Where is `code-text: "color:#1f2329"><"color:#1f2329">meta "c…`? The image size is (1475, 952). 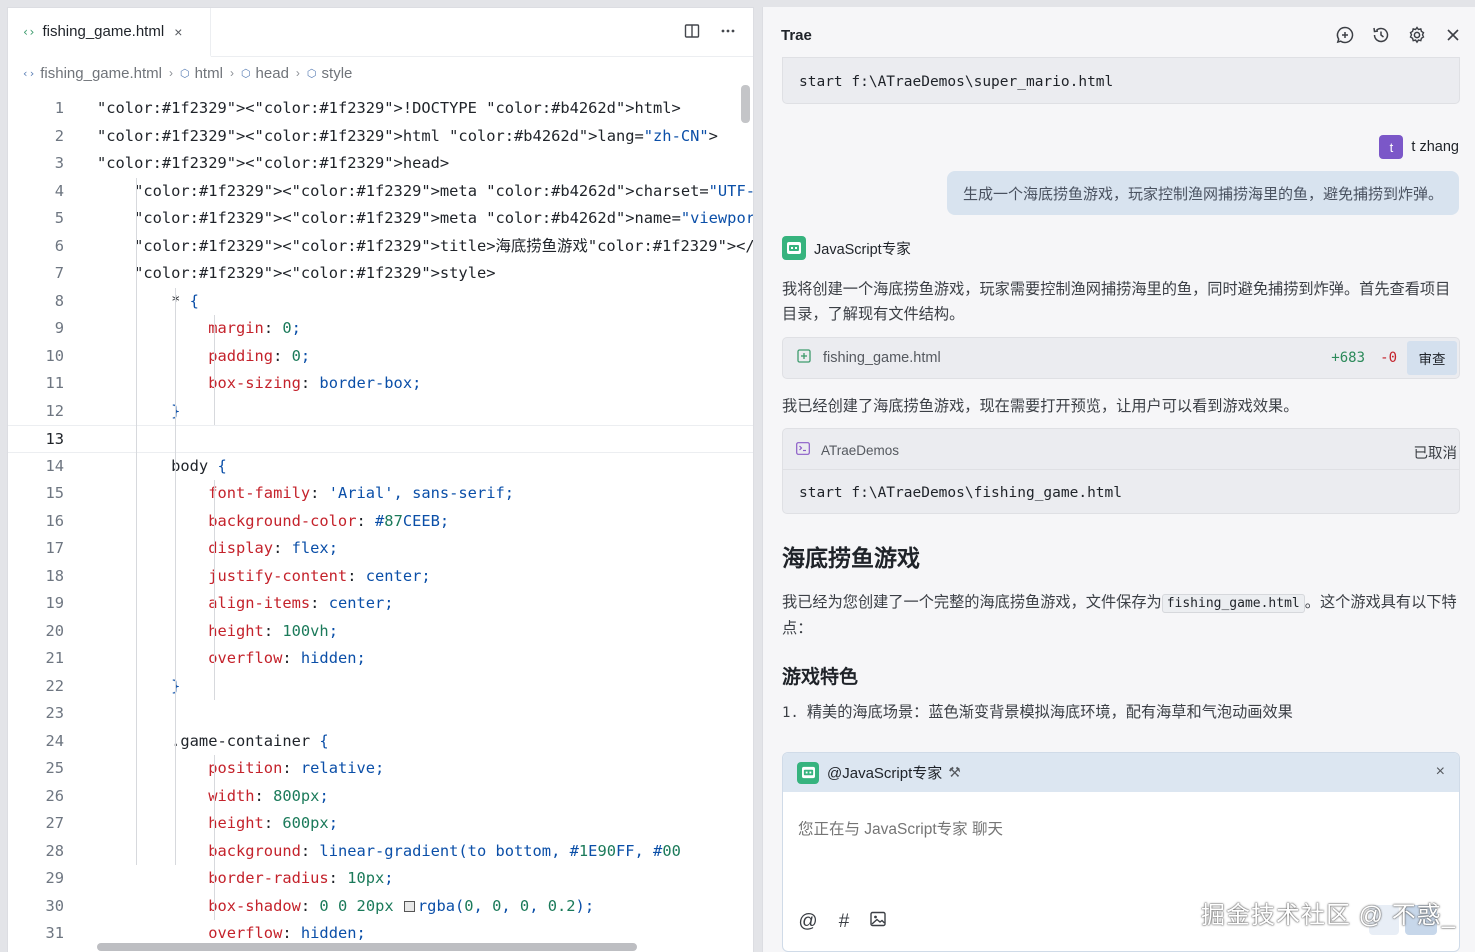 code-text: "color:#1f2329"><"color:#1f2329">meta "c… is located at coordinates (443, 218).